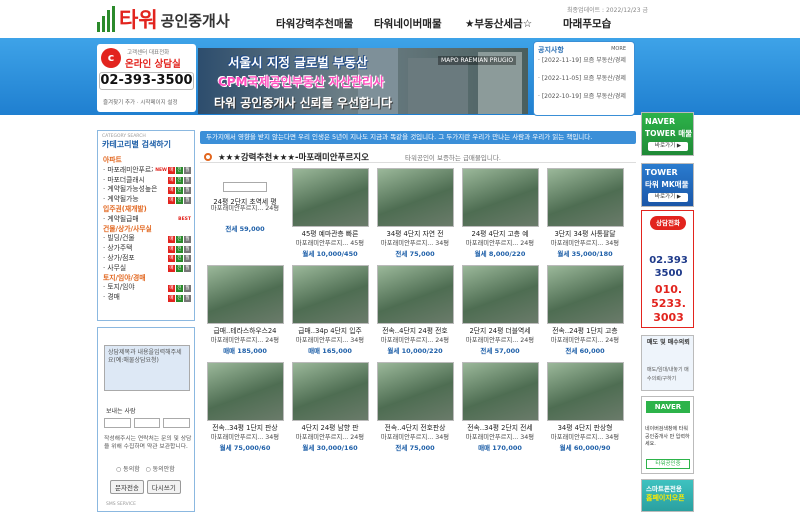 This screenshot has width=800, height=512. I want to click on site-logo: 타워 공인중개사, so click(163, 19).